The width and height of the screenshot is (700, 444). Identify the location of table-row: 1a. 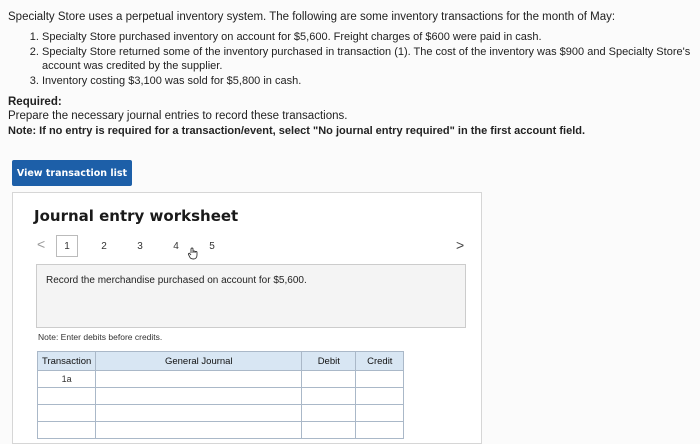
(220, 379).